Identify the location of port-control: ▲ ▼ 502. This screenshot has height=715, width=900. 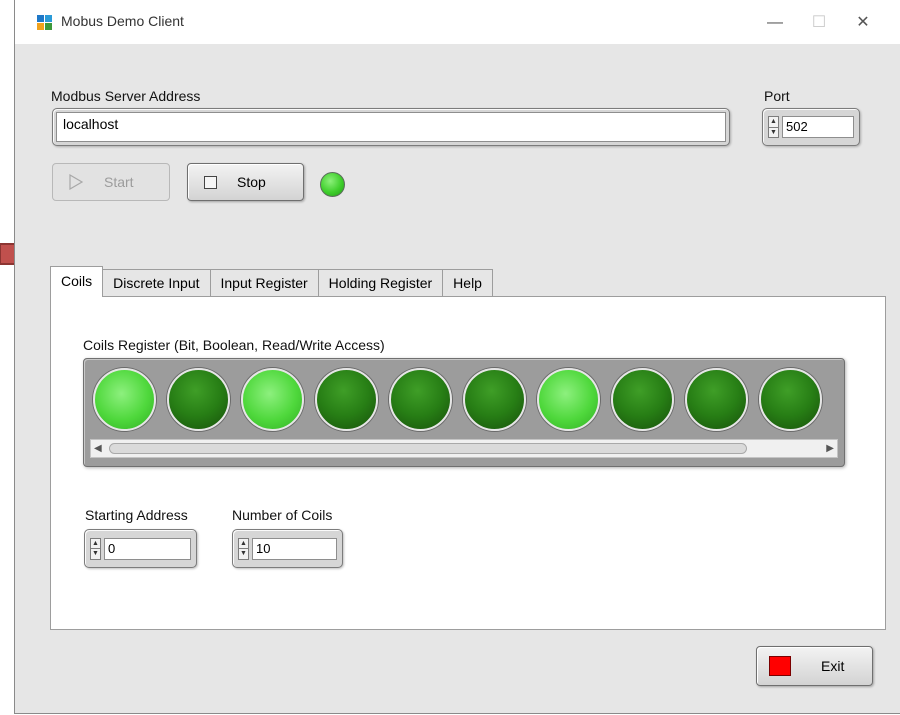
(811, 127).